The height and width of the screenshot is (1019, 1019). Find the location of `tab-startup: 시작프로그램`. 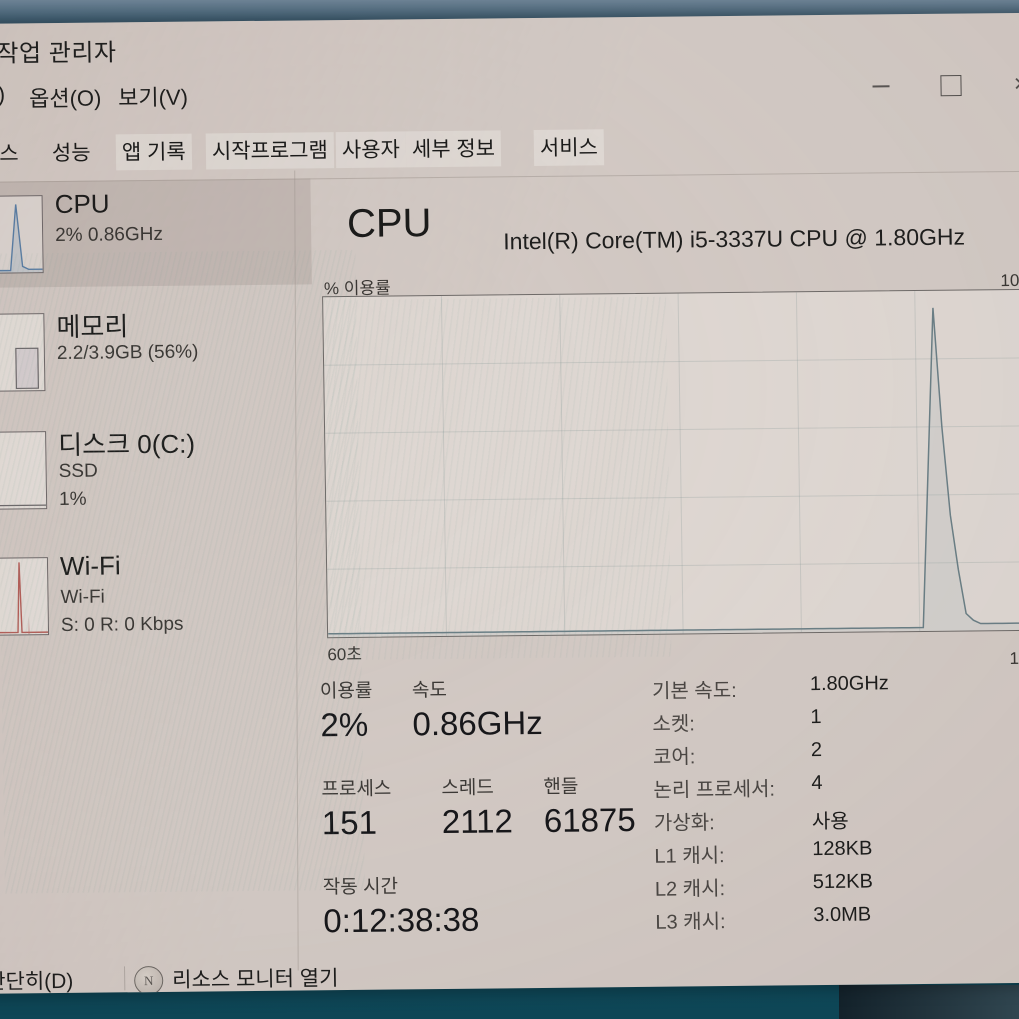

tab-startup: 시작프로그램 is located at coordinates (270, 151).